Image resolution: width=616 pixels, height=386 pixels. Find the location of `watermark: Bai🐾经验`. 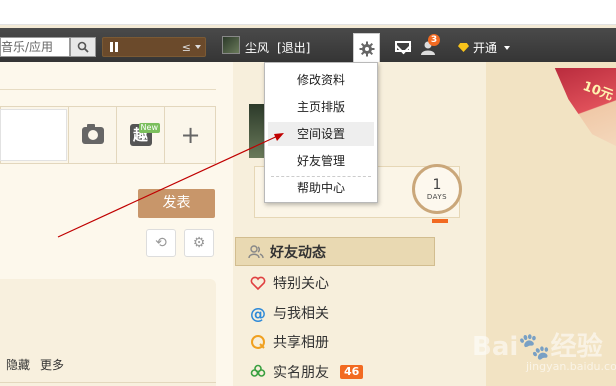

watermark: Bai🐾经验 is located at coordinates (537, 347).